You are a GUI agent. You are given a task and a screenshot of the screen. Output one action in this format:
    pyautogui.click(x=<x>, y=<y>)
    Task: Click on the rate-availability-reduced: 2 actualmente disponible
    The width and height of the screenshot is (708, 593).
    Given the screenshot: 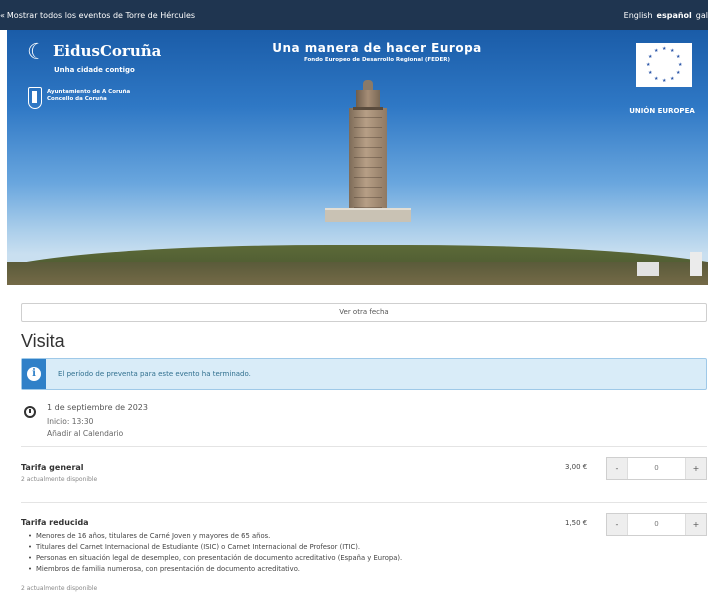 What is the action you would take?
    pyautogui.click(x=59, y=588)
    